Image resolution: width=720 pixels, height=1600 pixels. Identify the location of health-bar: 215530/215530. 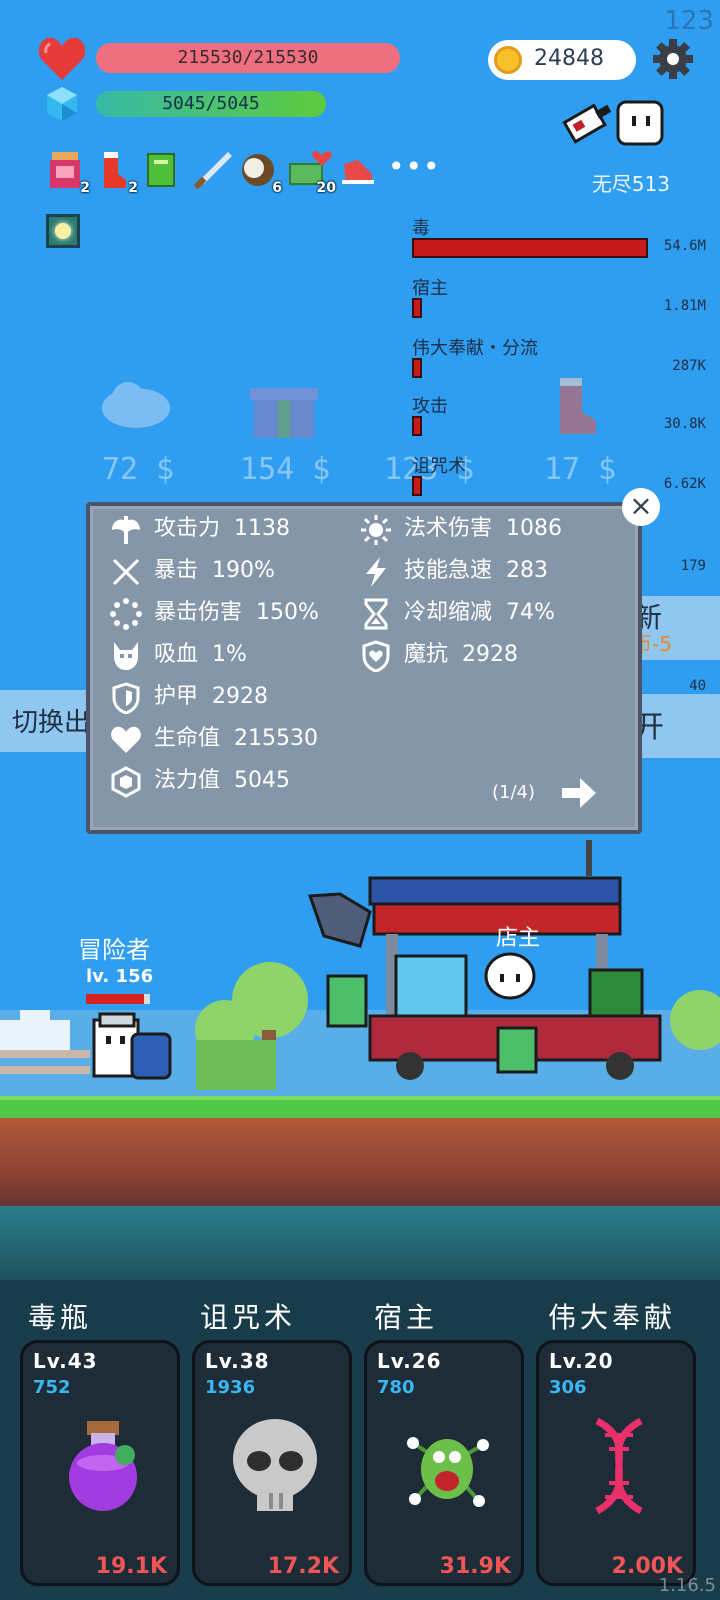
(248, 58).